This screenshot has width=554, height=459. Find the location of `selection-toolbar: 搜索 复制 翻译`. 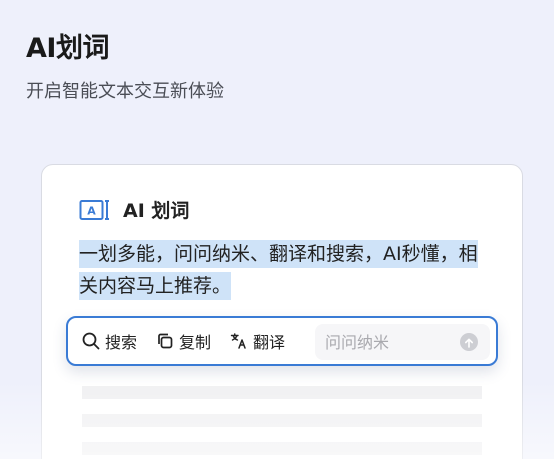

selection-toolbar: 搜索 复制 翻译 is located at coordinates (282, 341).